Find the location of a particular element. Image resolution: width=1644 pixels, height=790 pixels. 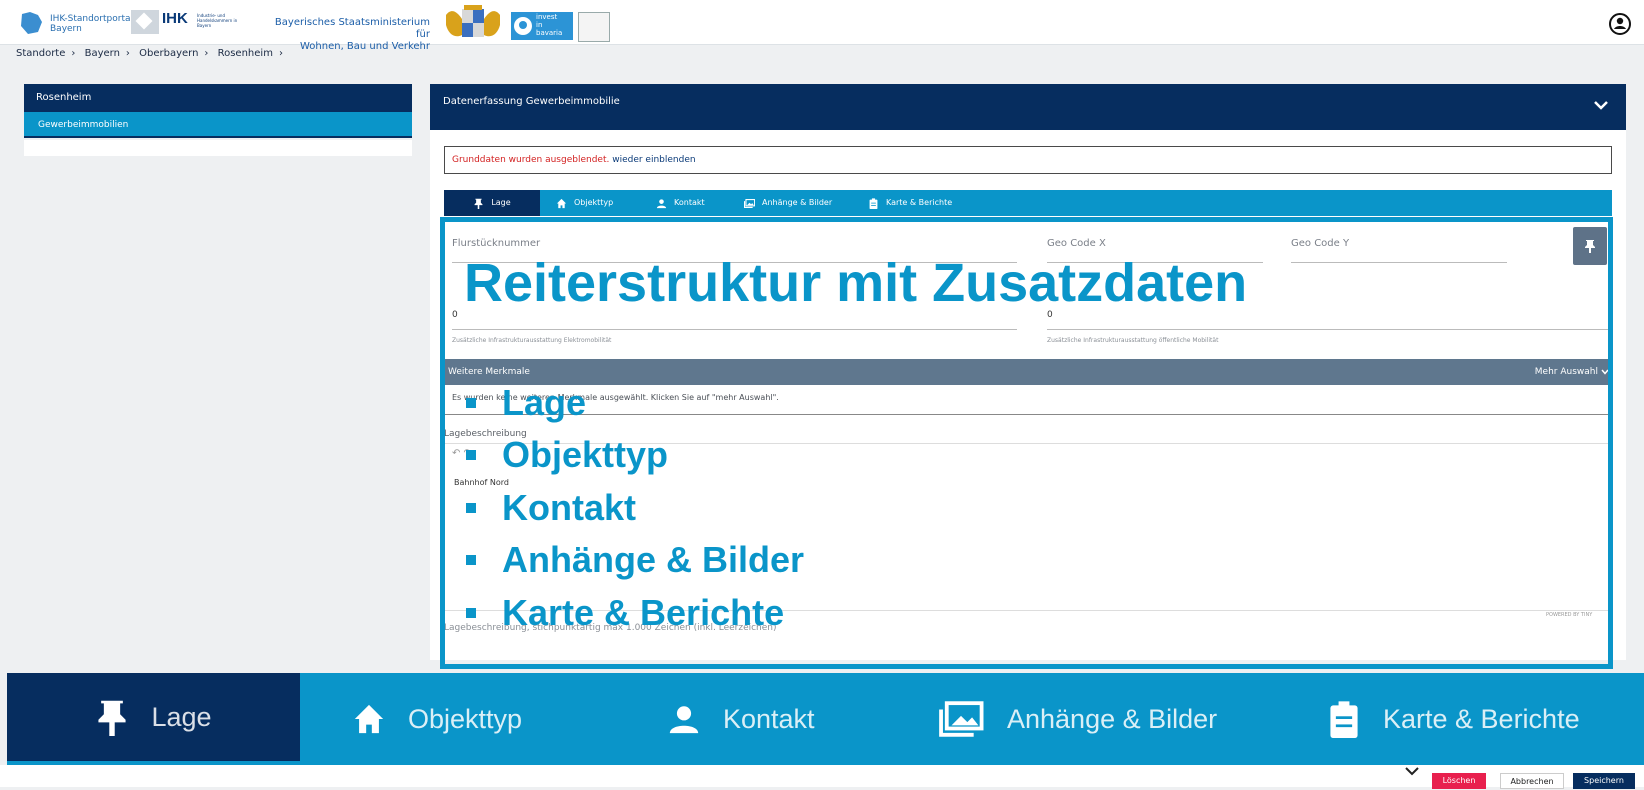

bigtab-label: Karte & Berichte is located at coordinates (1481, 718).